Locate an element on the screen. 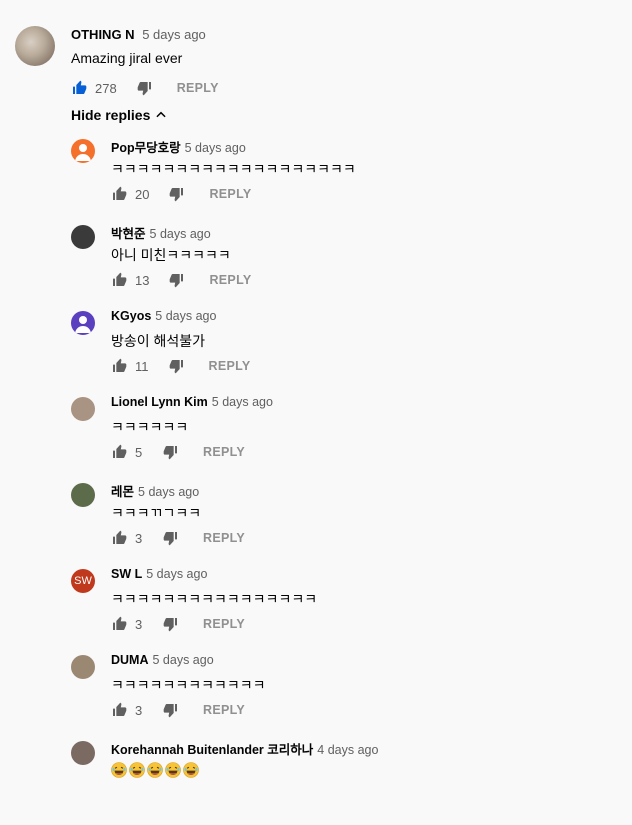  comment-header: 레몬 5 days ago is located at coordinates (155, 490).